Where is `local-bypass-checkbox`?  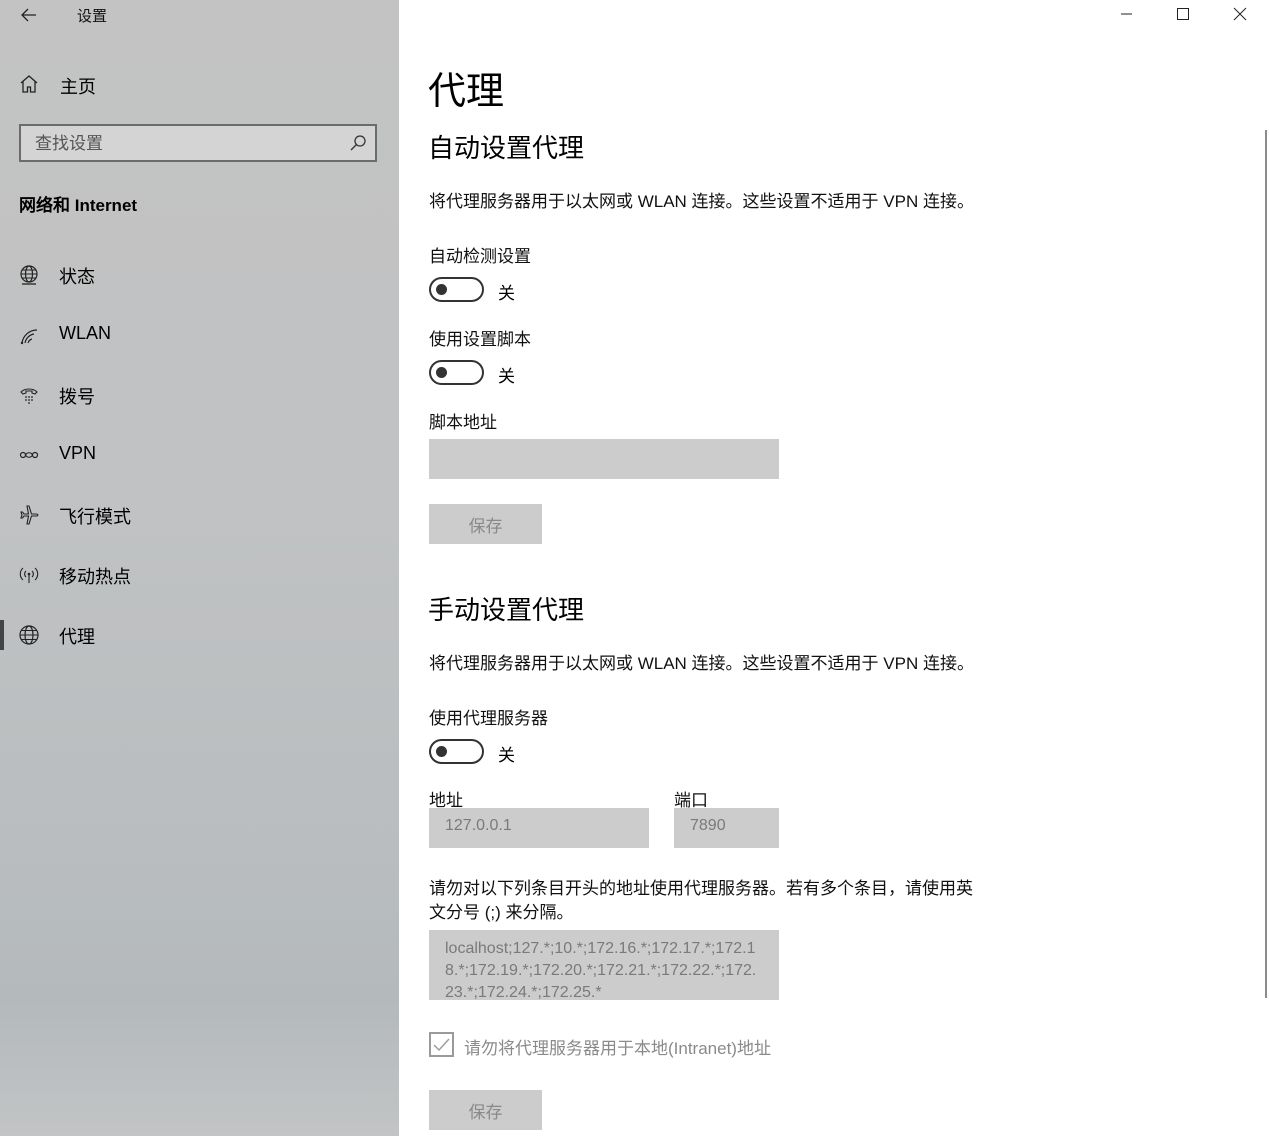 local-bypass-checkbox is located at coordinates (441, 1044).